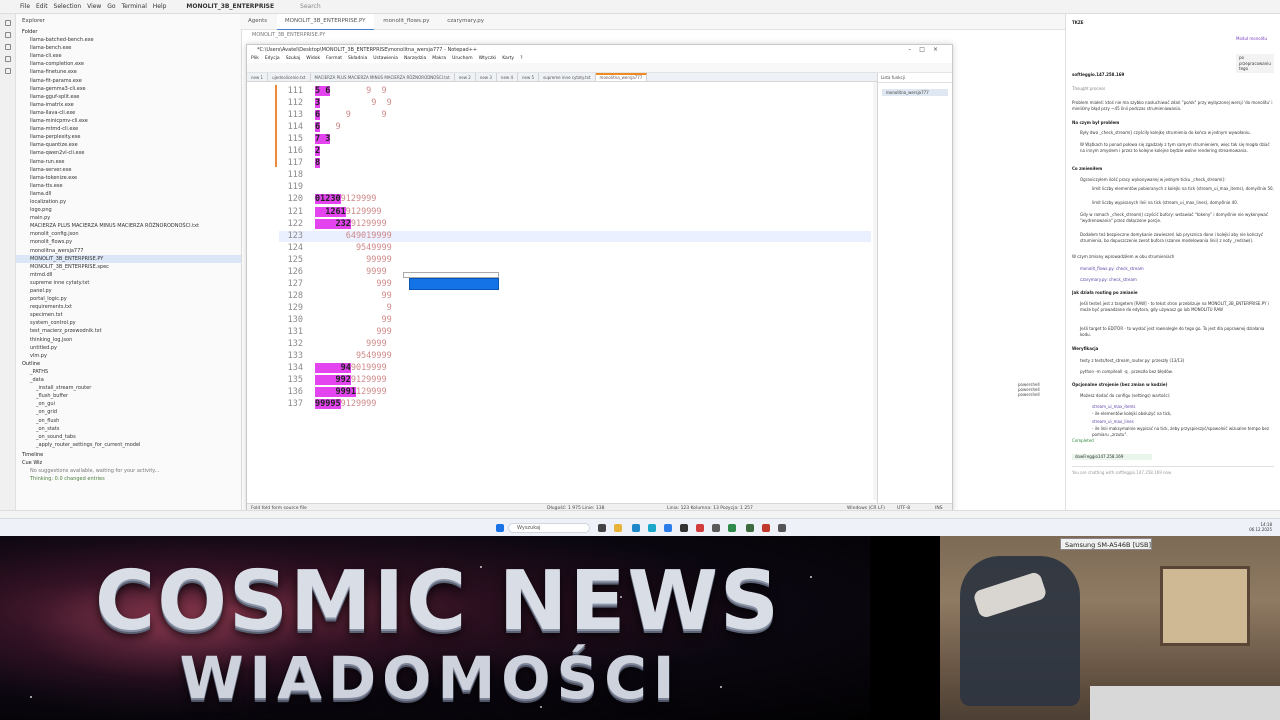 This screenshot has height=720, width=1280. What do you see at coordinates (462, 58) in the screenshot?
I see `npp-menu-item: Uruchom` at bounding box center [462, 58].